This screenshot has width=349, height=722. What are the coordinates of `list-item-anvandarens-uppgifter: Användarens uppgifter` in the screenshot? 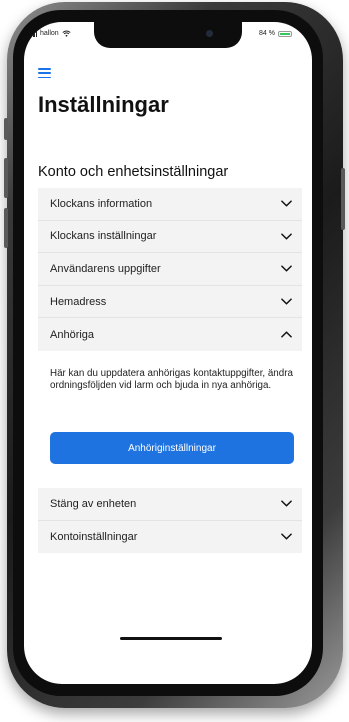 It's located at (170, 269).